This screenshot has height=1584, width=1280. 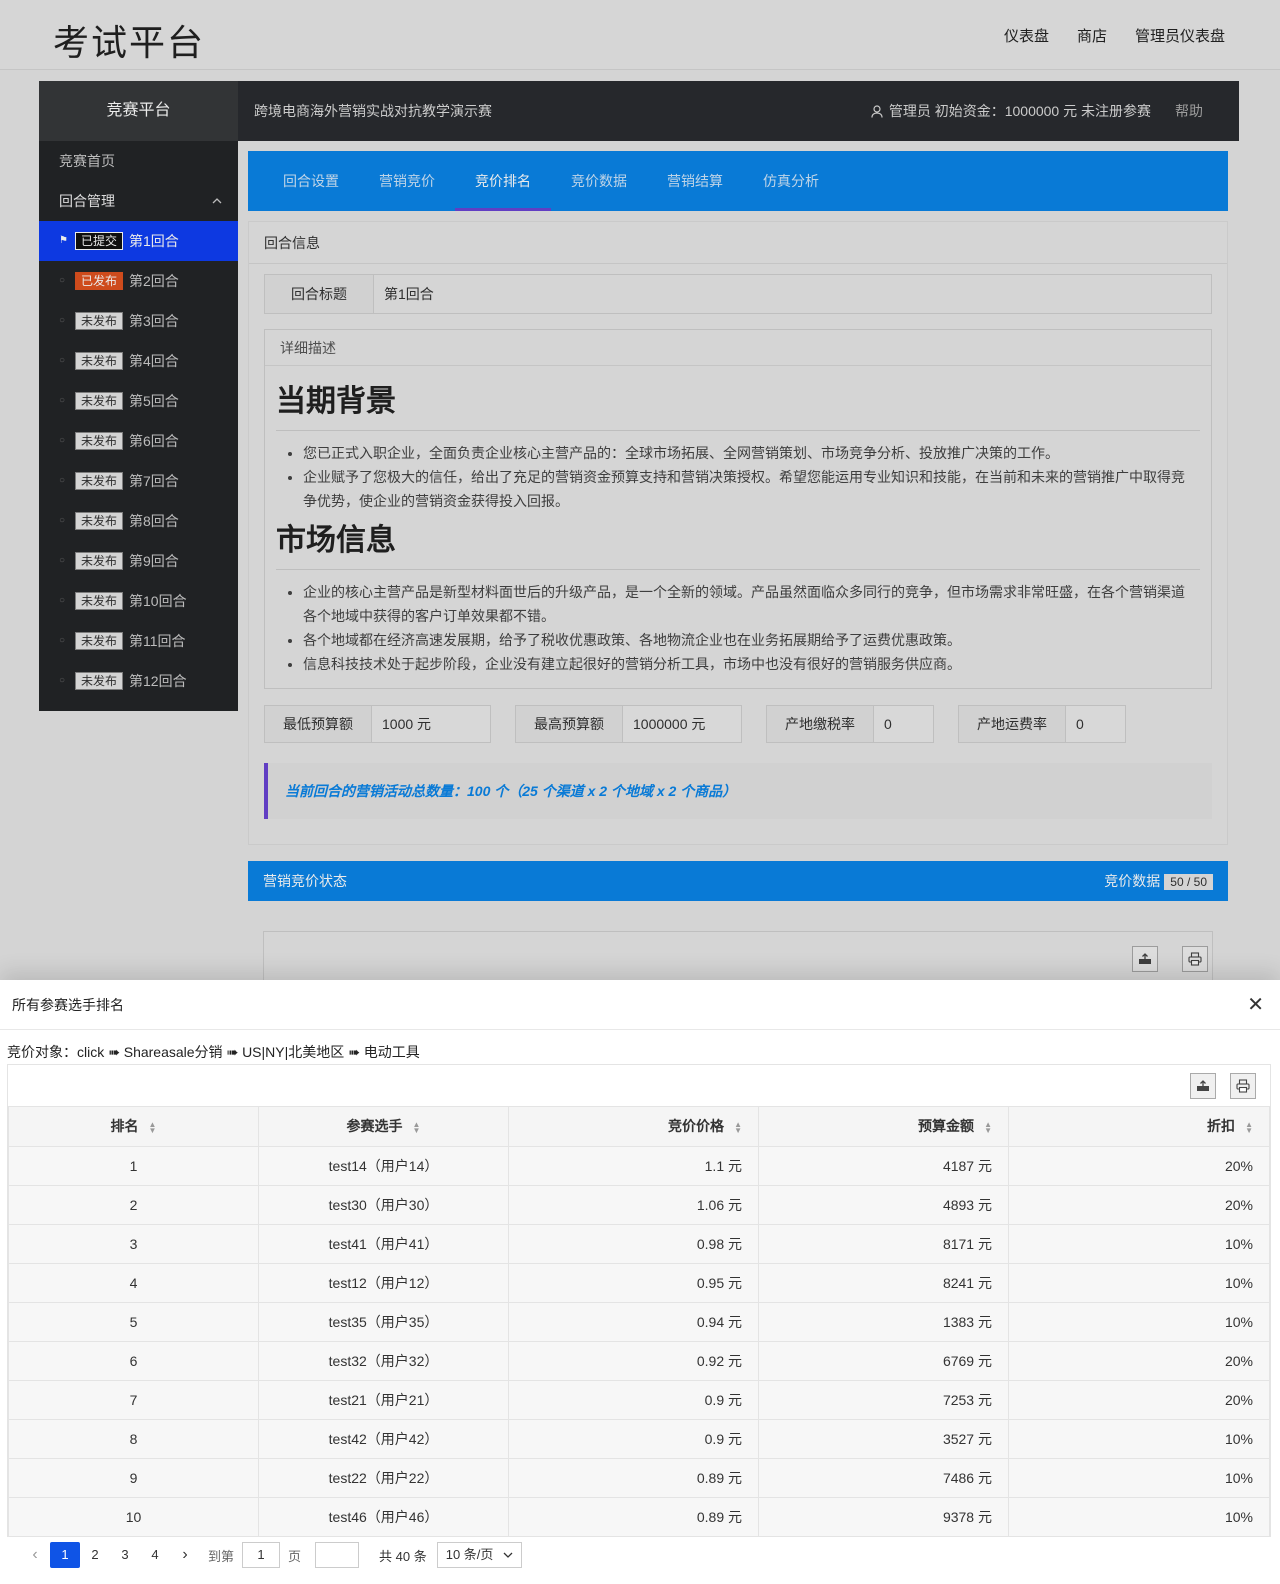 I want to click on table-row: 10 test46（用户46） 0.89 元 9378 元 10%, so click(x=639, y=1516).